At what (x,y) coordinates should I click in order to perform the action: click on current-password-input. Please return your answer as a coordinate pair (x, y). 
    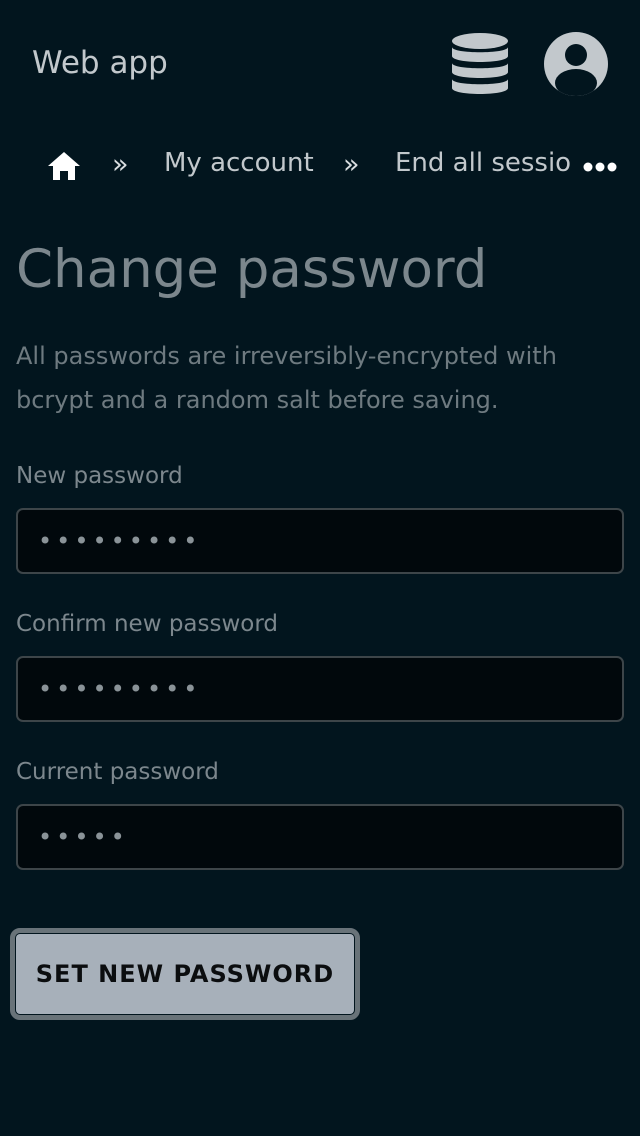
    Looking at the image, I should click on (320, 837).